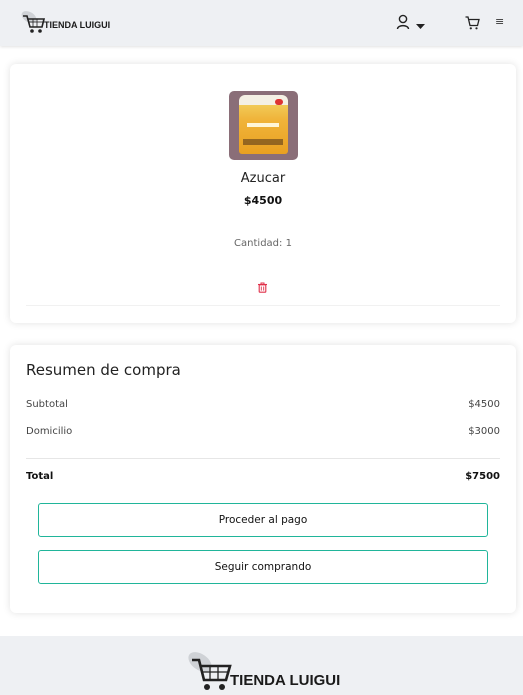 Image resolution: width=523 pixels, height=695 pixels. I want to click on product-name: Azucar, so click(263, 178).